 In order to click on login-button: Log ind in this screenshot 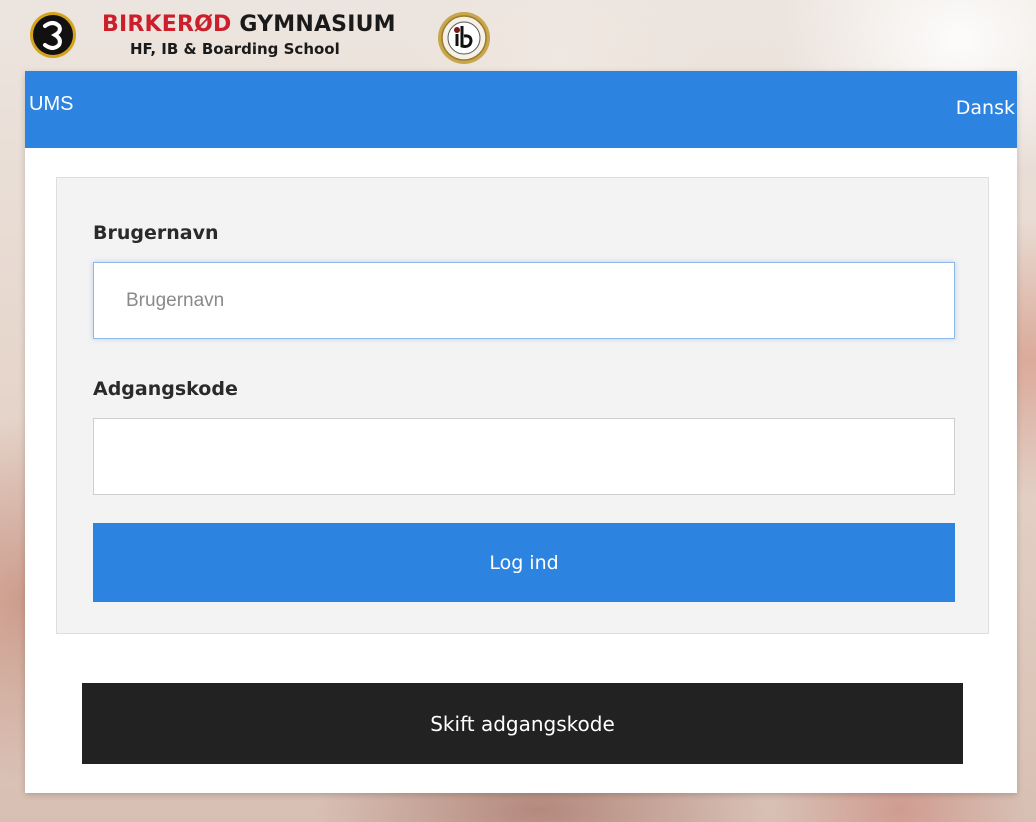, I will do `click(524, 562)`.